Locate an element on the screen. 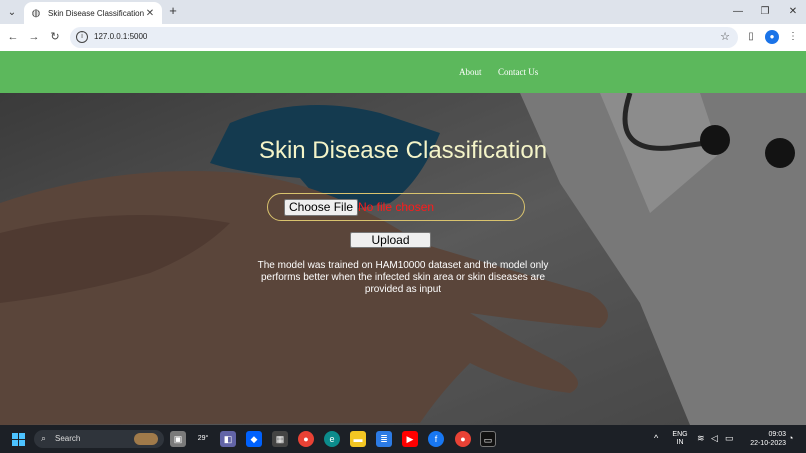 The image size is (806, 453). window-close-icon: ✕ is located at coordinates (793, 12).